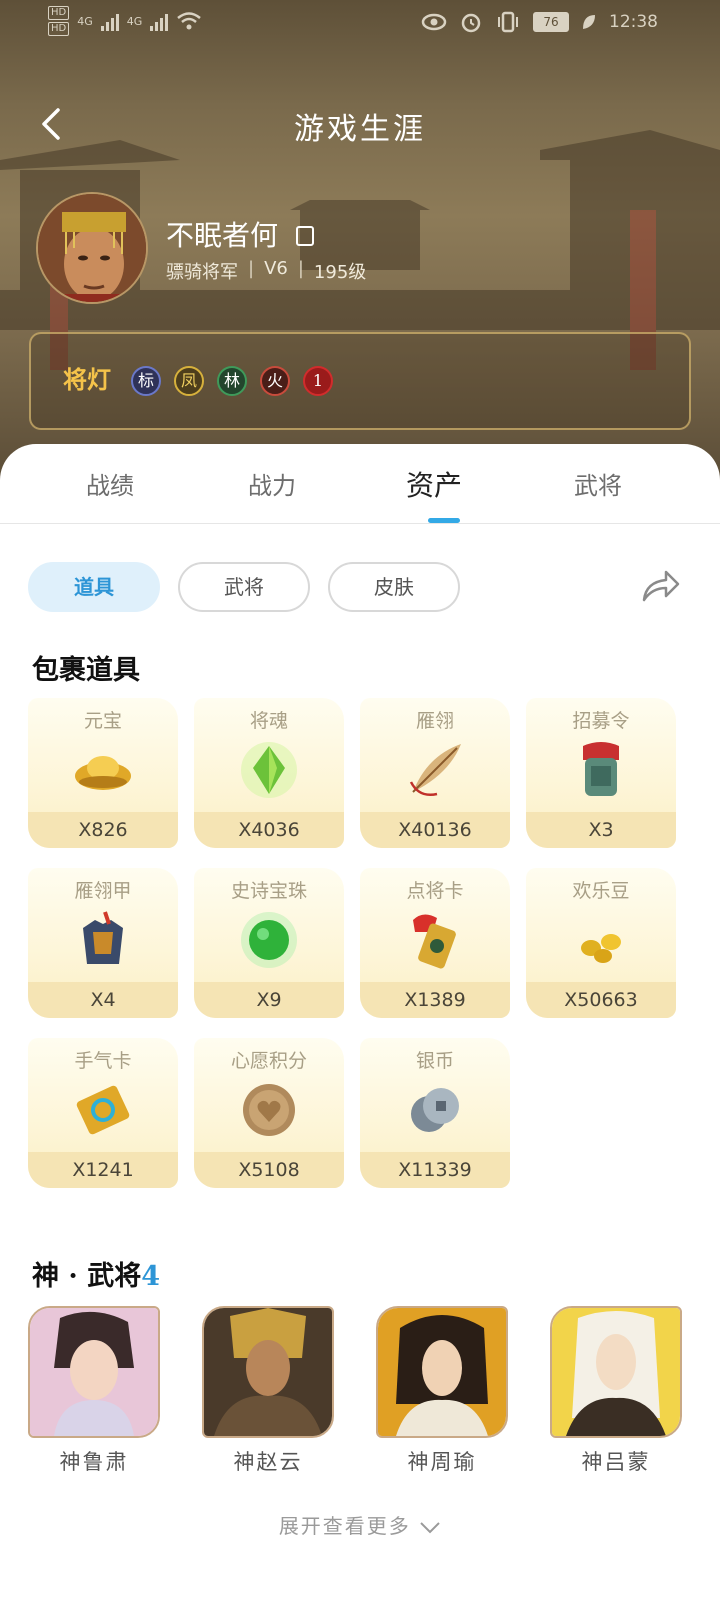 Image resolution: width=720 pixels, height=1600 pixels. Describe the element at coordinates (269, 1170) in the screenshot. I see `item-quantity: X5108` at that location.